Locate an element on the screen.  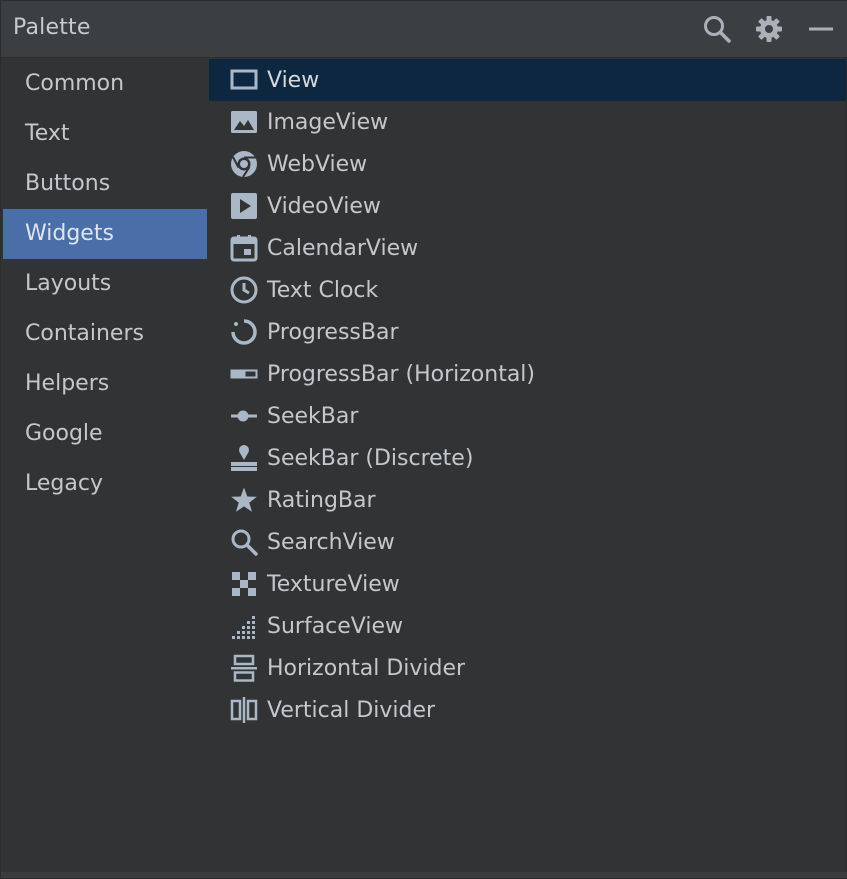
category-buttons: Buttons is located at coordinates (105, 184).